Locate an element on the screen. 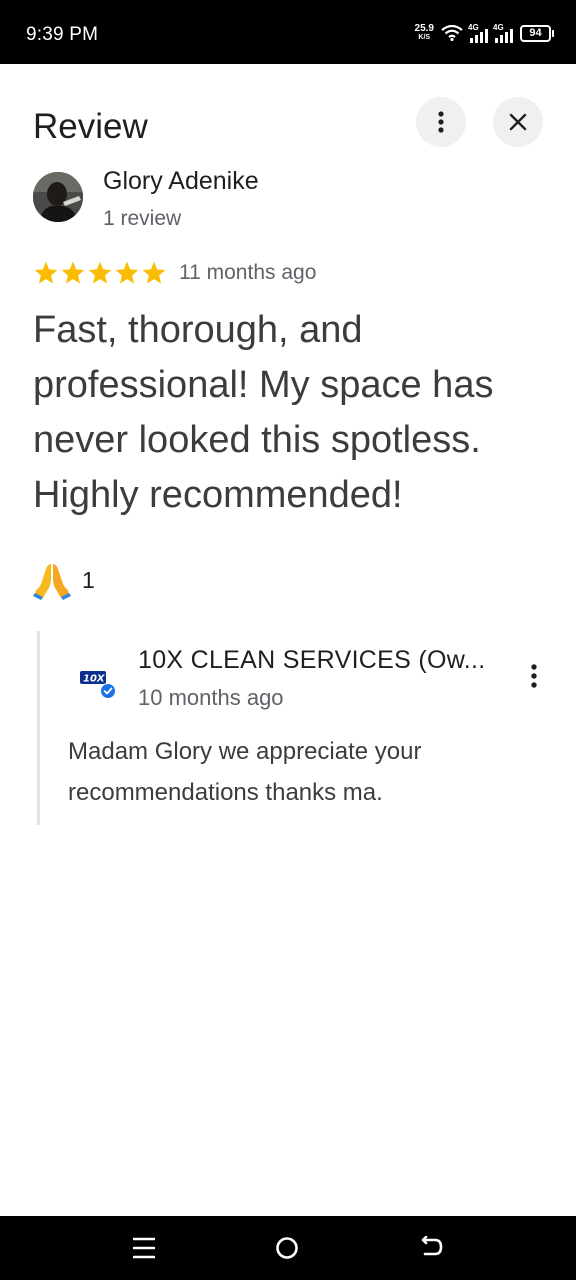 The width and height of the screenshot is (576, 1280). reaction-count: 1 is located at coordinates (88, 579).